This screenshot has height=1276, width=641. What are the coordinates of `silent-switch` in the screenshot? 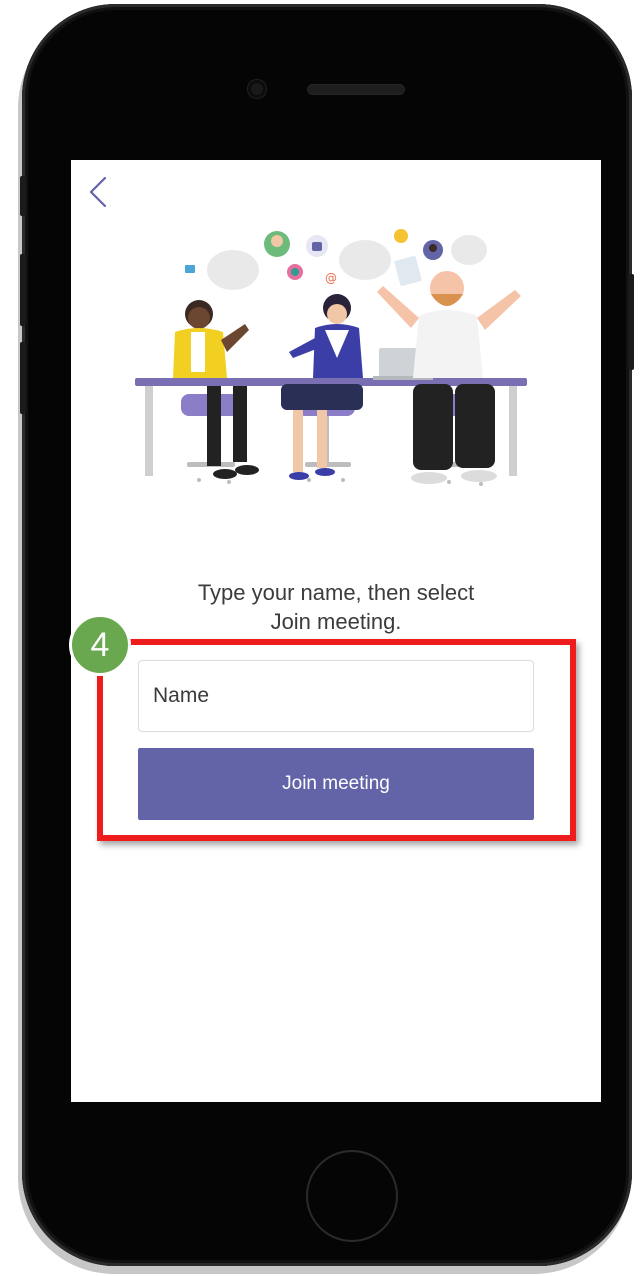 It's located at (23, 196).